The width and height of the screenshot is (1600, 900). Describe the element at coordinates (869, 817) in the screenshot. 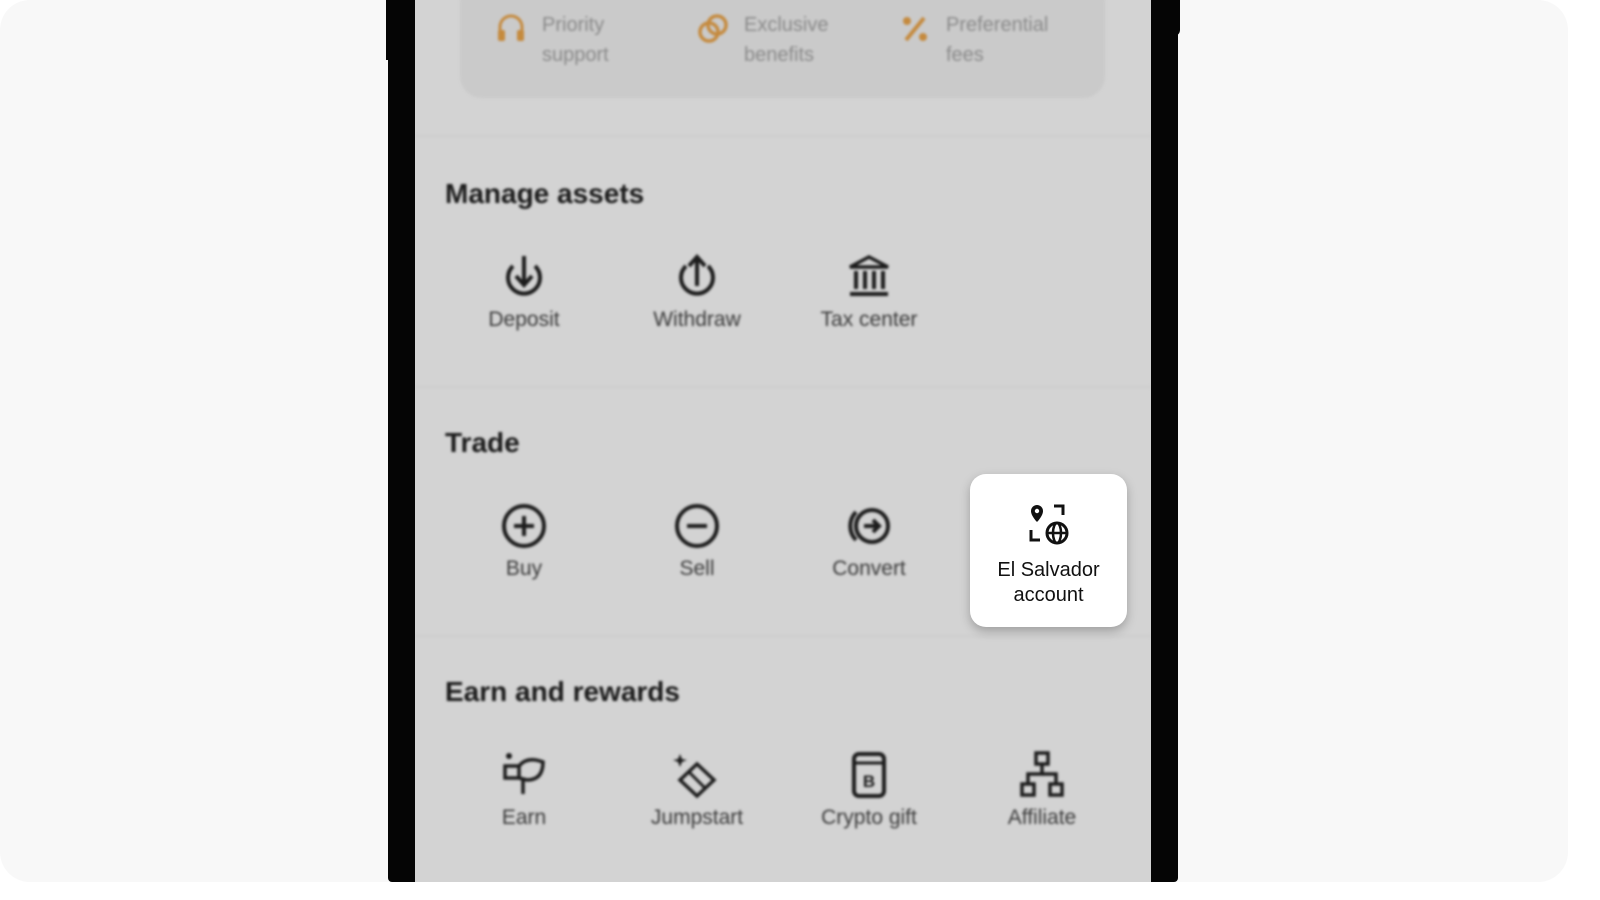

I see `grid-item-label: Crypto gift` at that location.